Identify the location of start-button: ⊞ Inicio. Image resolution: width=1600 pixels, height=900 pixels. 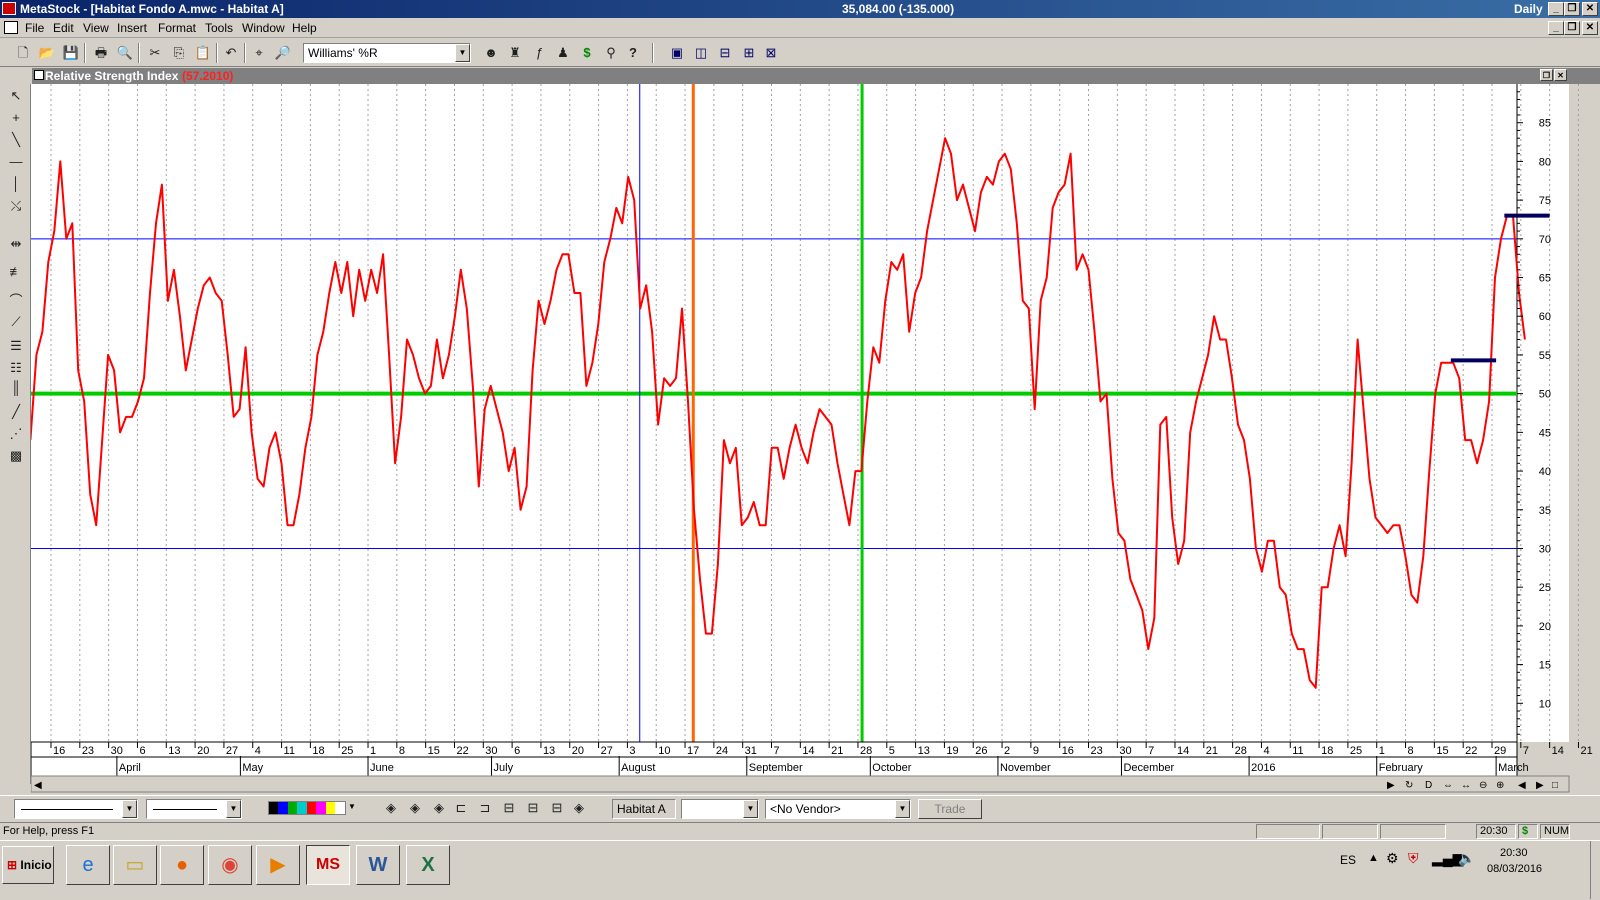
(28, 865).